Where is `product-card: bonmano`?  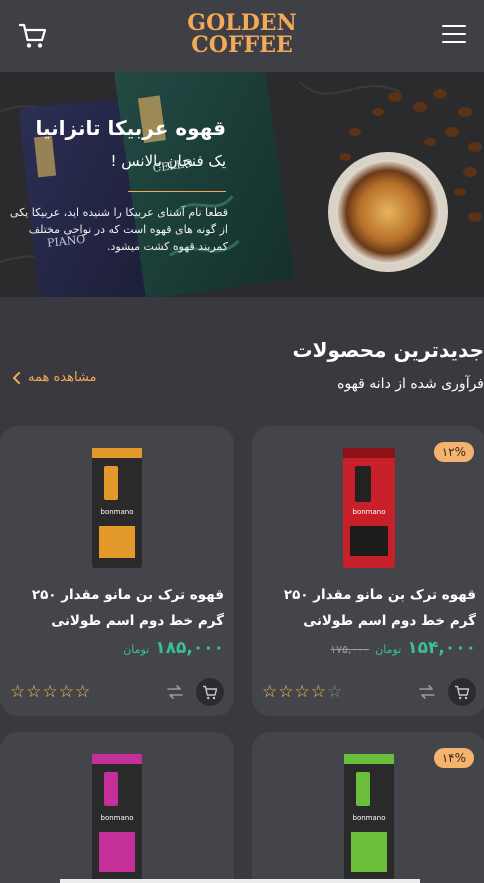
product-card: bonmano is located at coordinates (117, 807).